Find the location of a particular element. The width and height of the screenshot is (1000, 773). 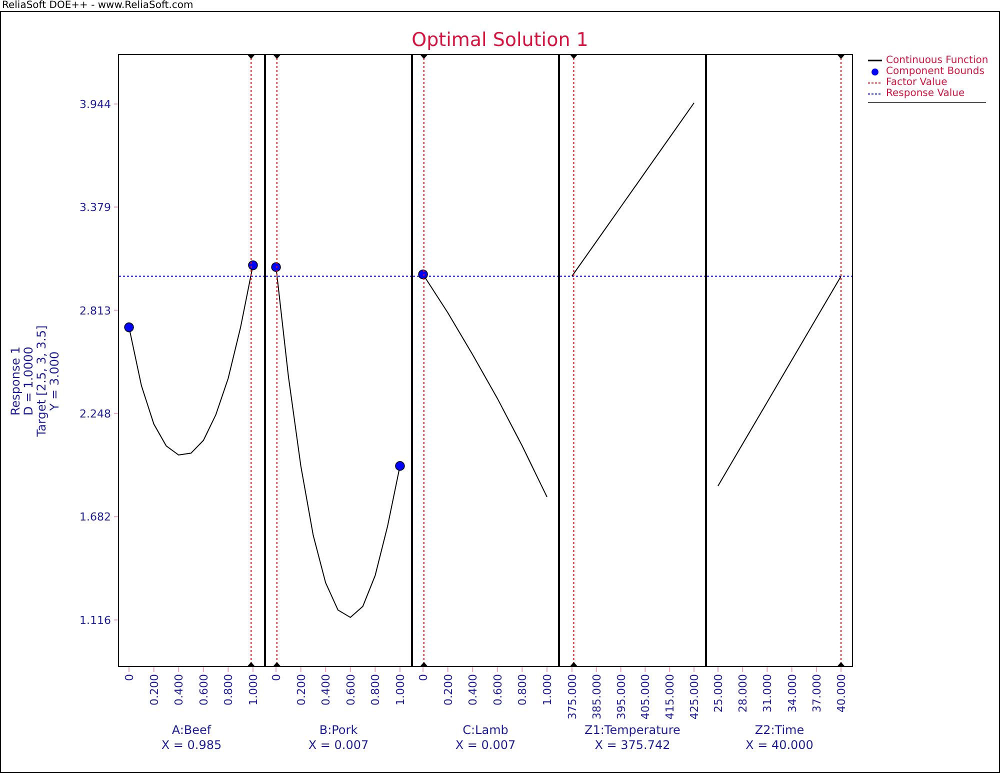

legend-label: Continuous Function is located at coordinates (937, 60).